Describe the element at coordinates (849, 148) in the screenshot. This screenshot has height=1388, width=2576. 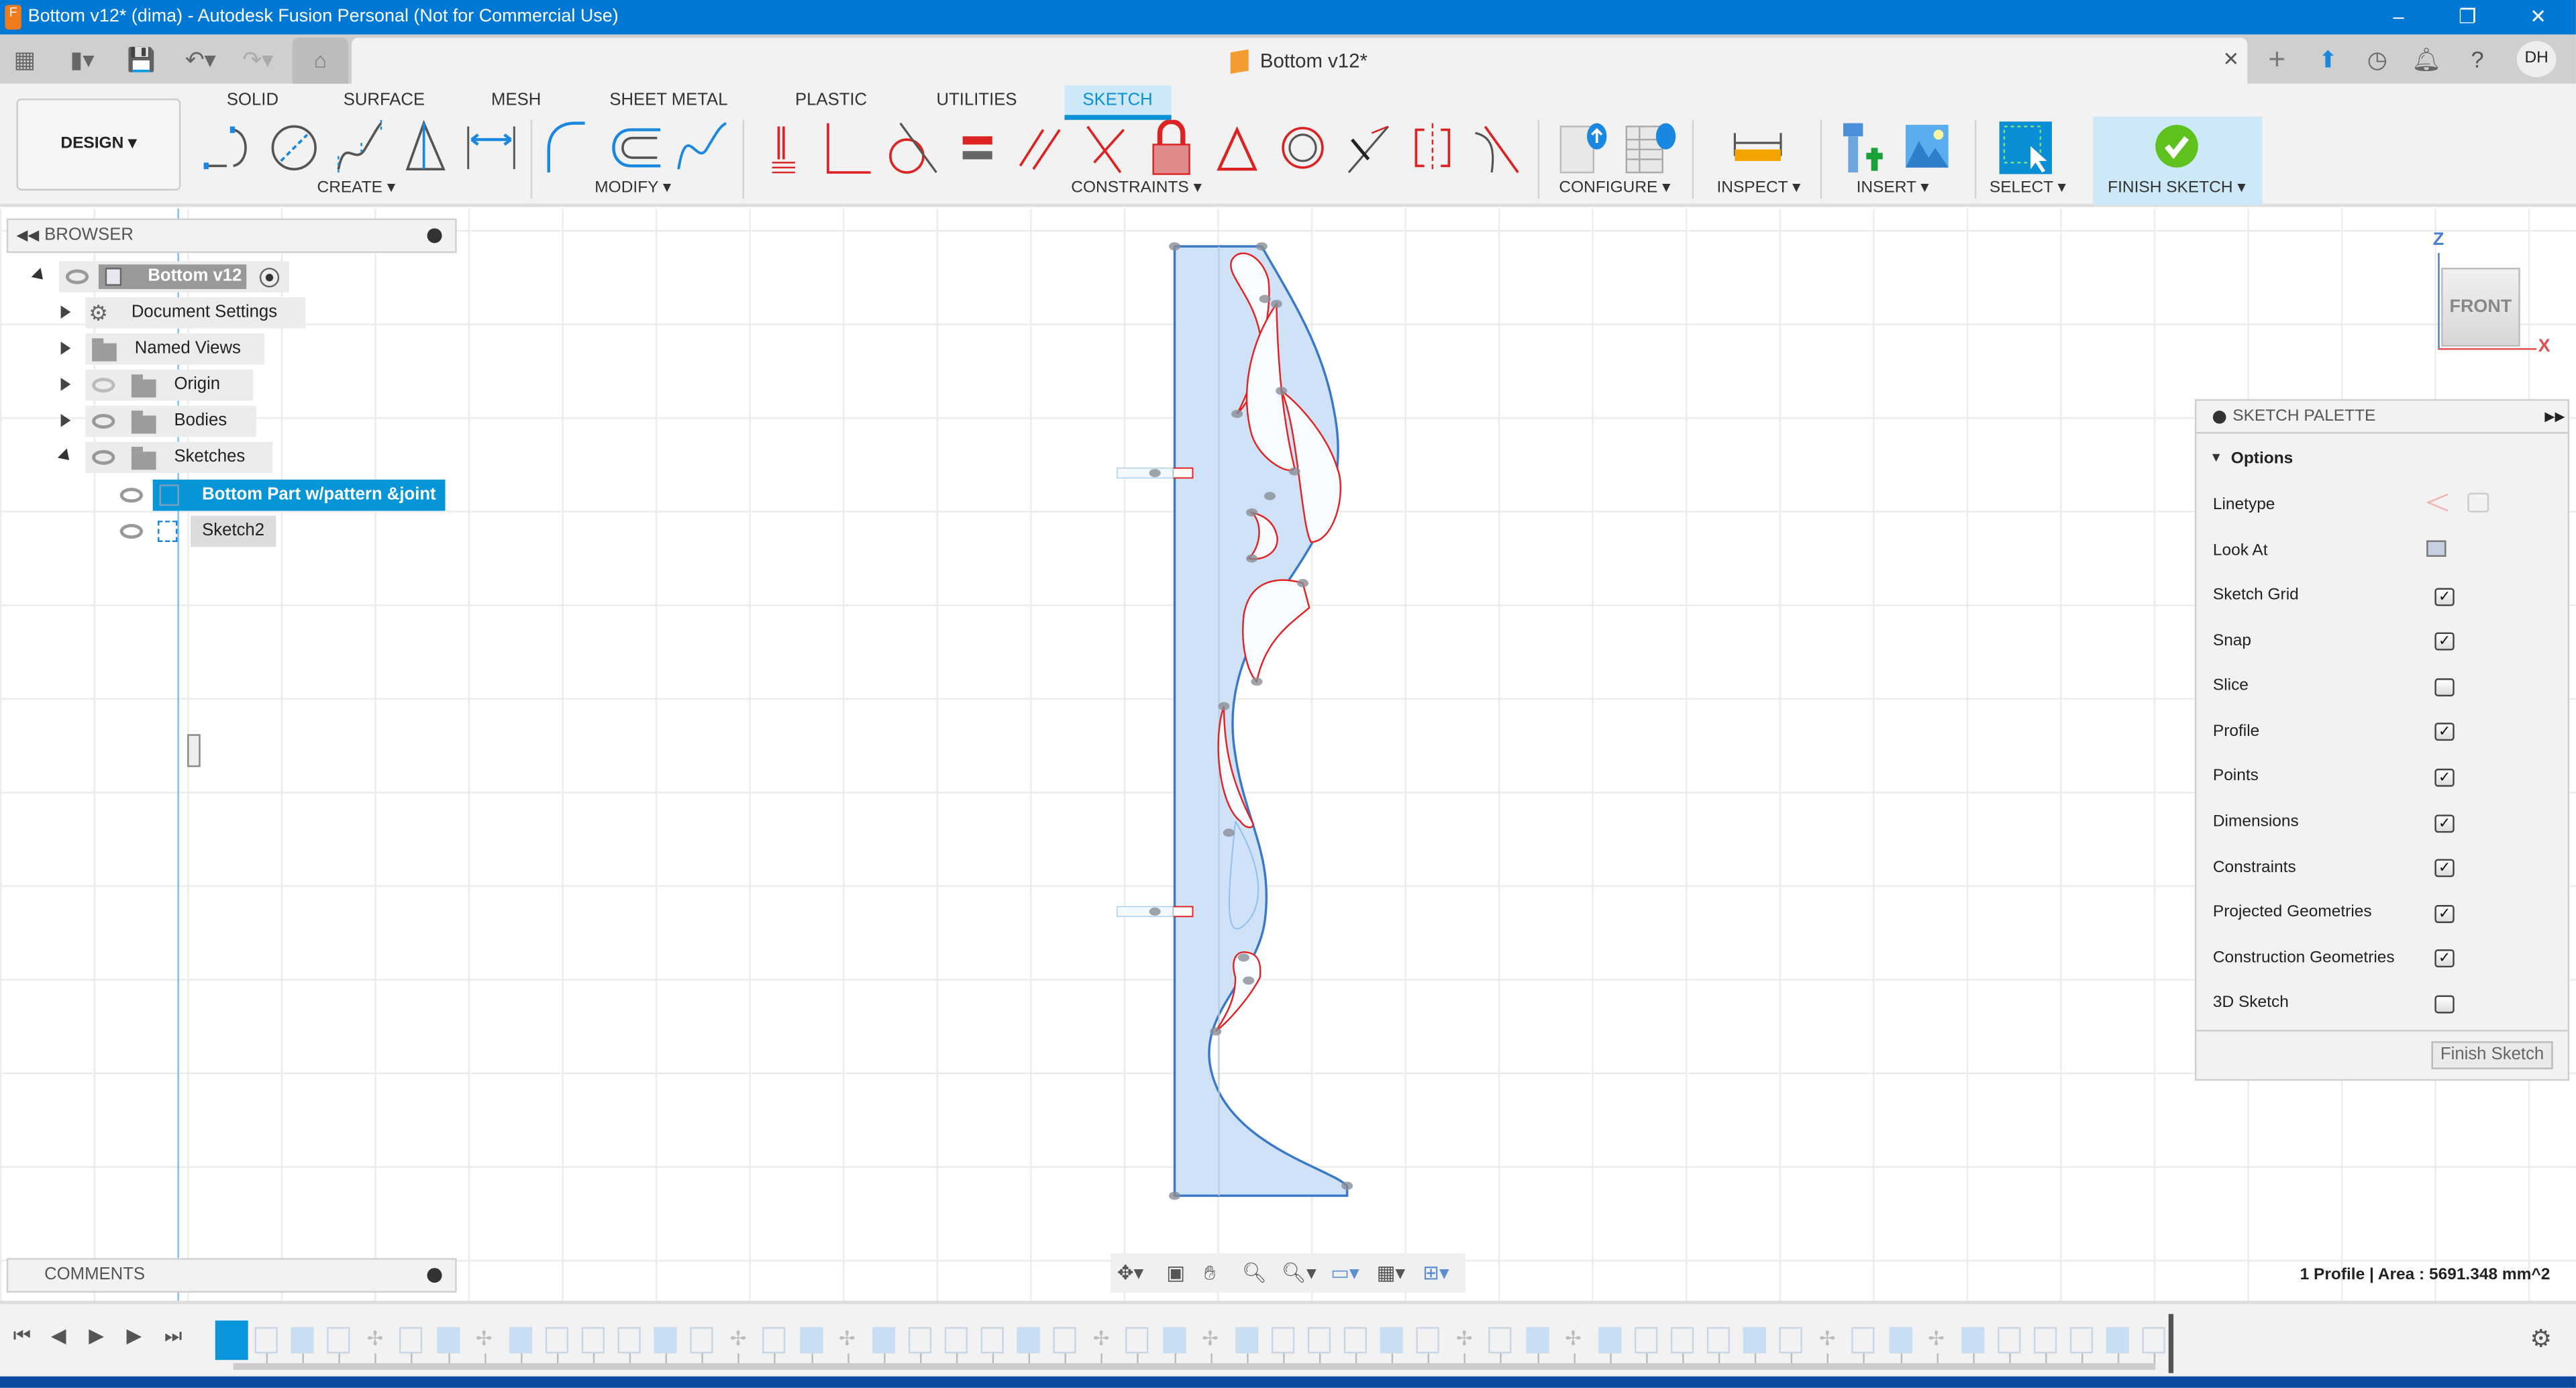
I see `perpendicular-constraint-icon` at that location.